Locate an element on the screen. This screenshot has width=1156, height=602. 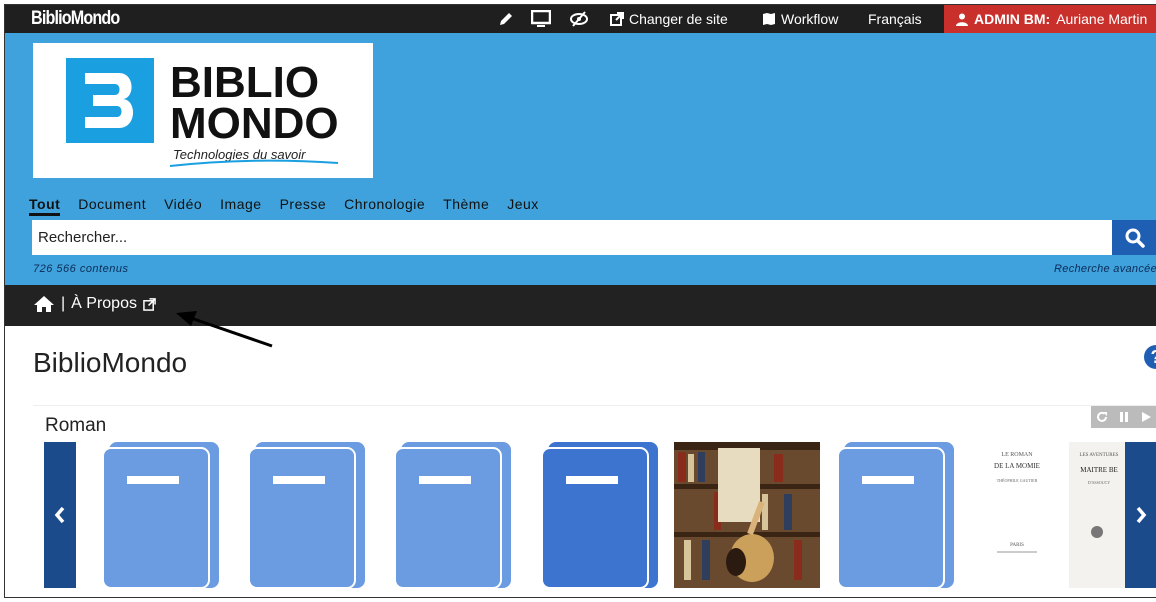
help-icon: ? is located at coordinates (1150, 357).